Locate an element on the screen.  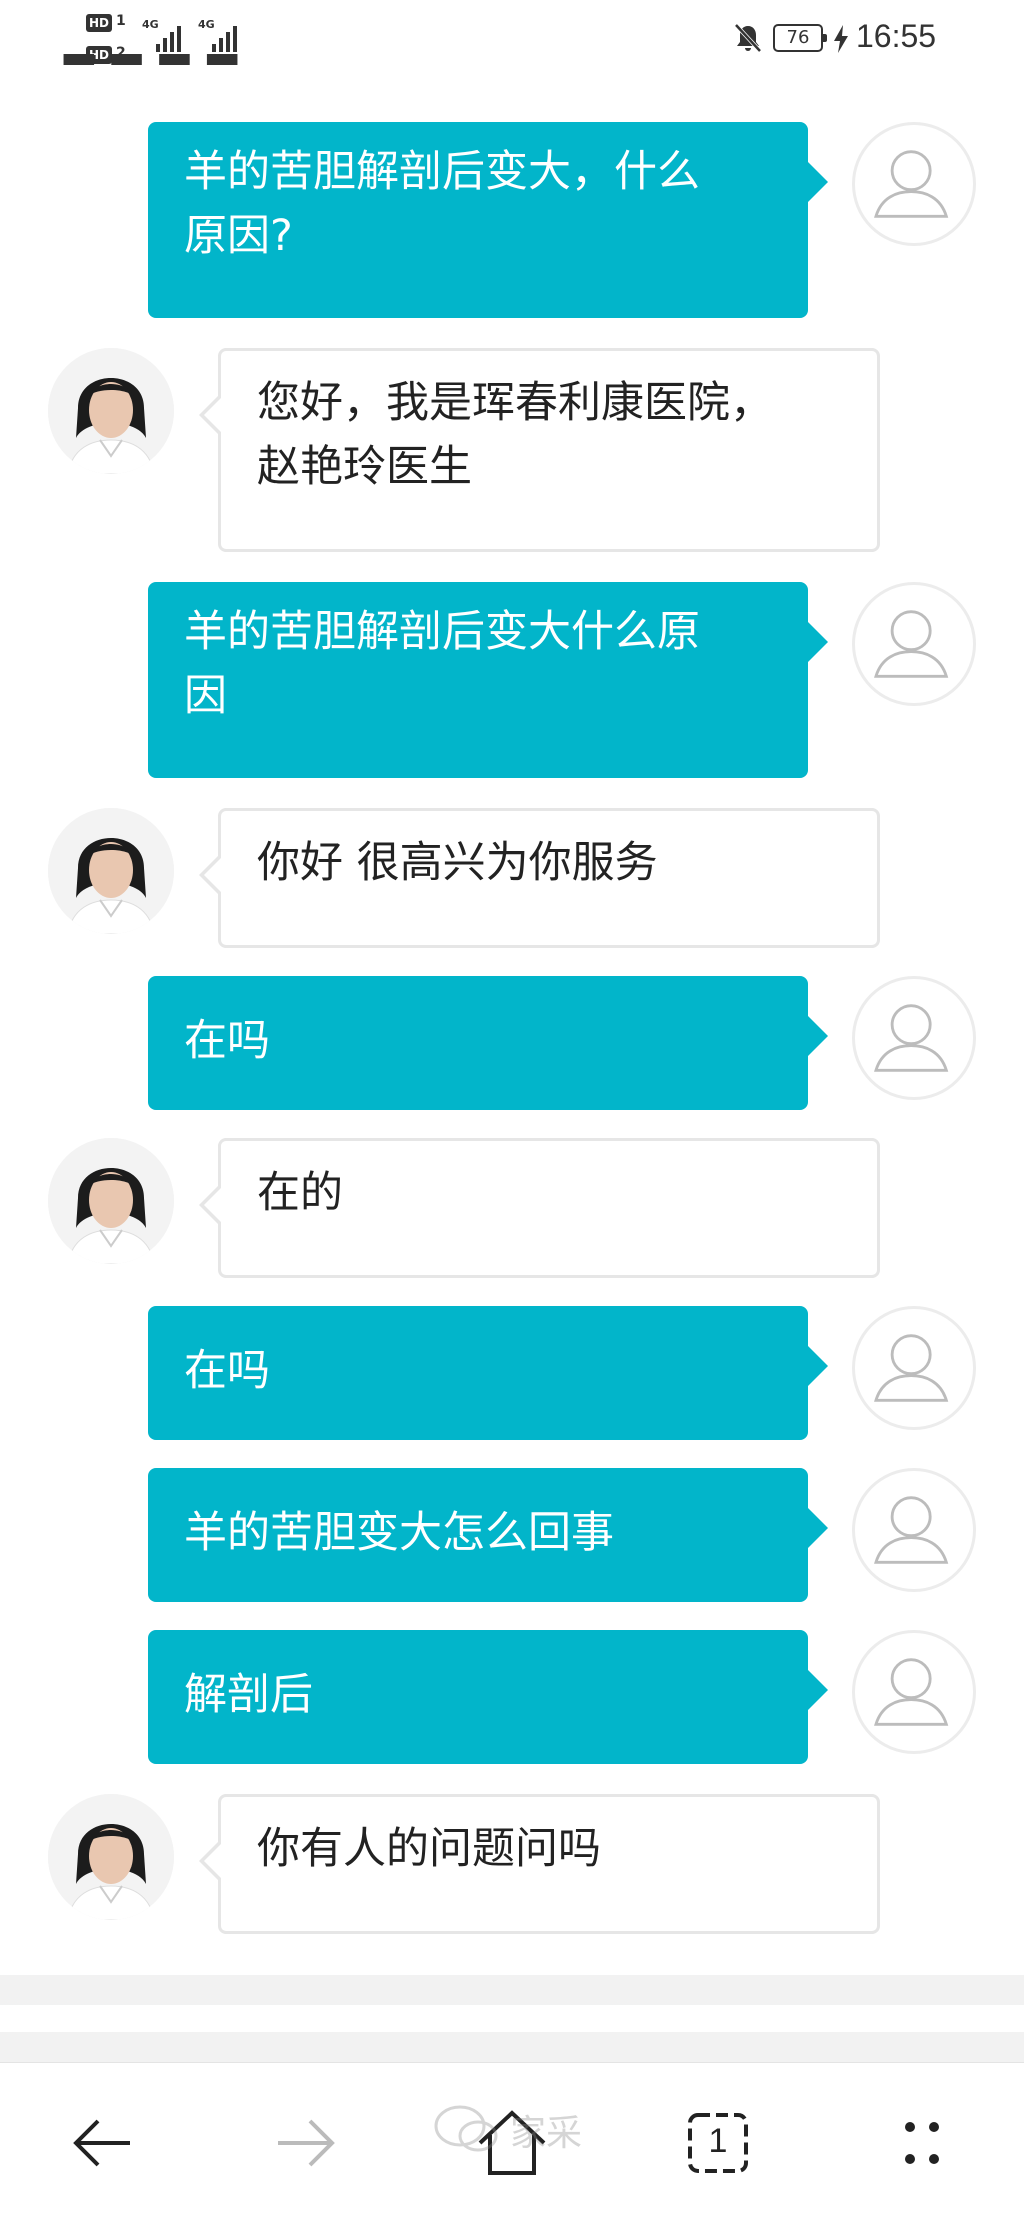
menu-button is located at coordinates (922, 2143).